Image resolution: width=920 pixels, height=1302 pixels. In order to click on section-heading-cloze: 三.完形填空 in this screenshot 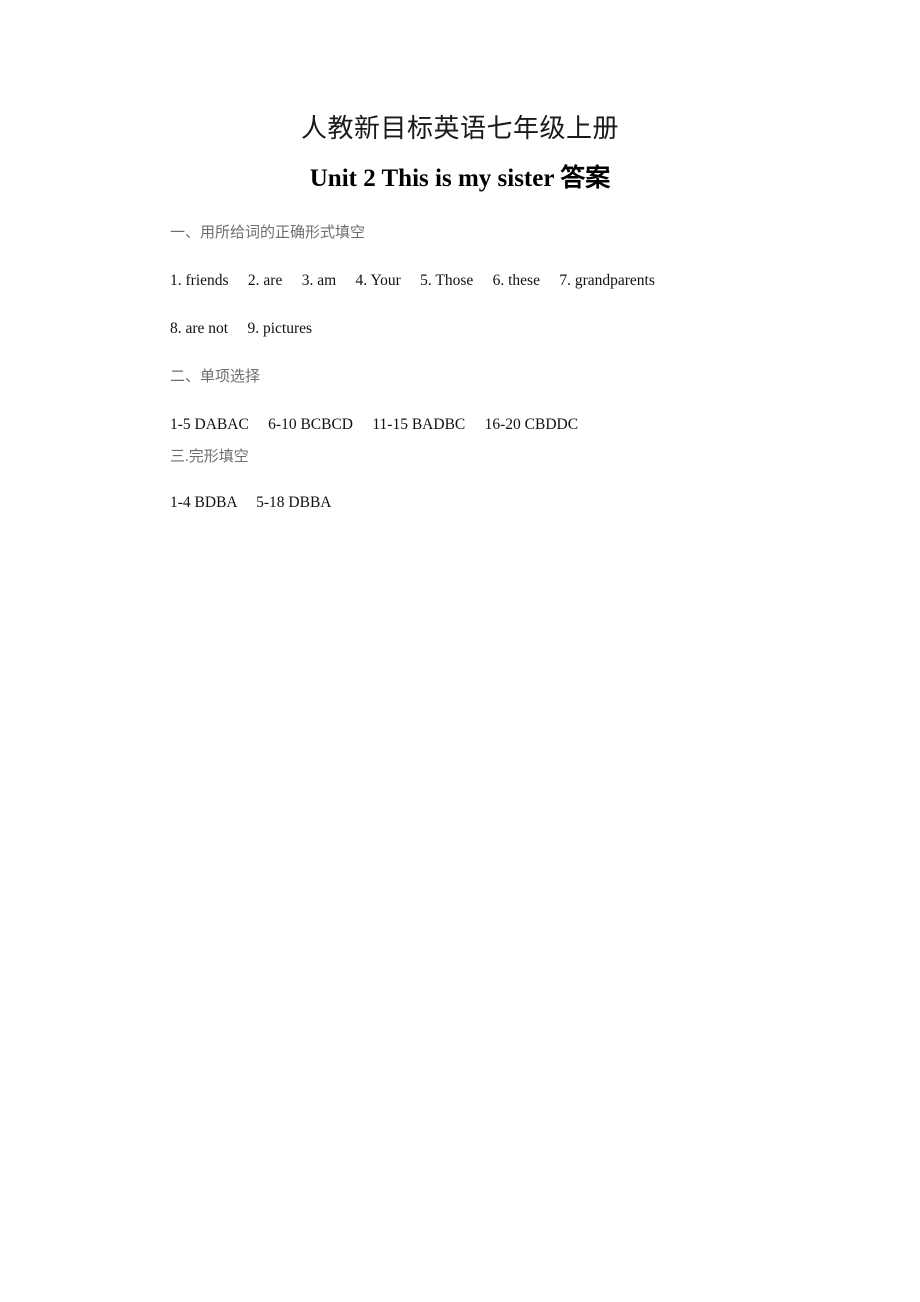, I will do `click(209, 457)`.